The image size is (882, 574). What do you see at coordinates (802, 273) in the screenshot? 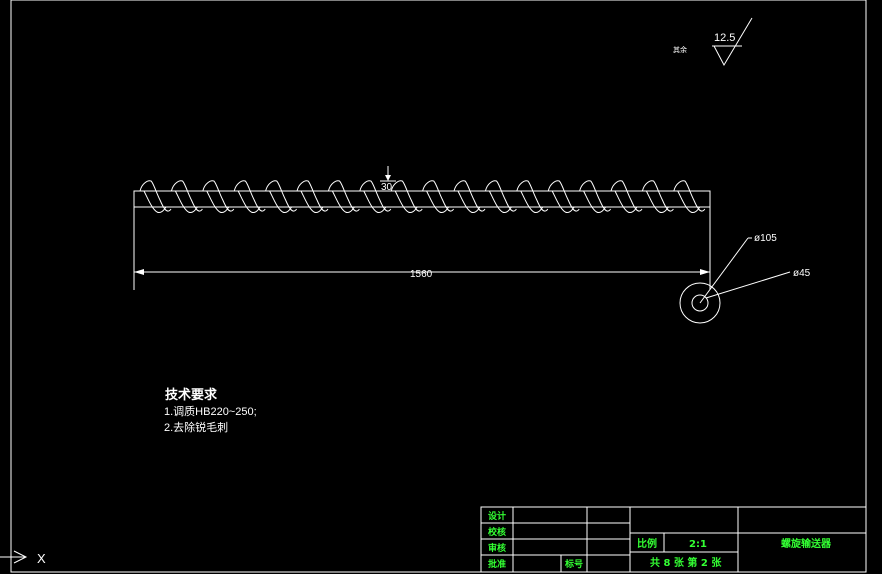
I see `shaft-diameter-label: ø45` at bounding box center [802, 273].